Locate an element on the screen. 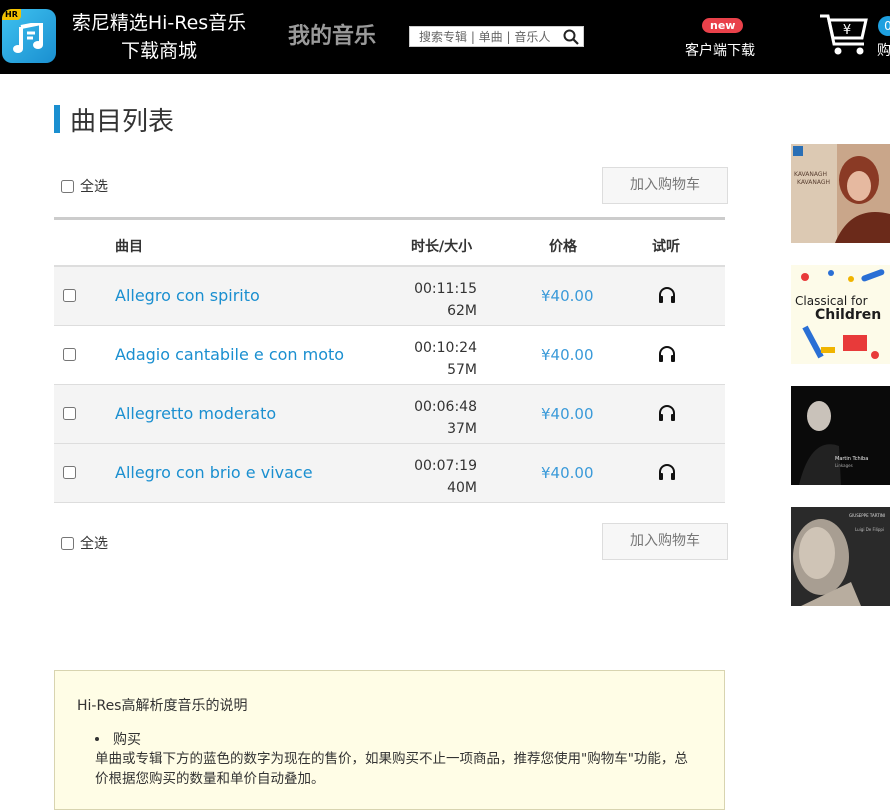 This screenshot has width=890, height=810. search-box is located at coordinates (496, 36).